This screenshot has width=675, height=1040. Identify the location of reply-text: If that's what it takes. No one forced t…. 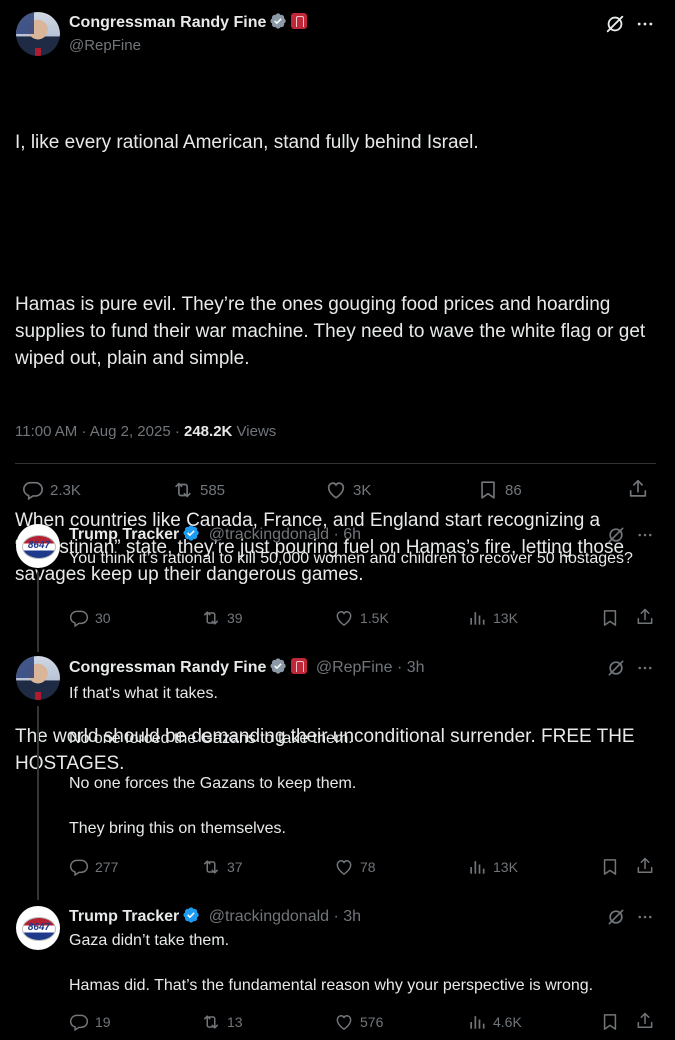
(213, 761).